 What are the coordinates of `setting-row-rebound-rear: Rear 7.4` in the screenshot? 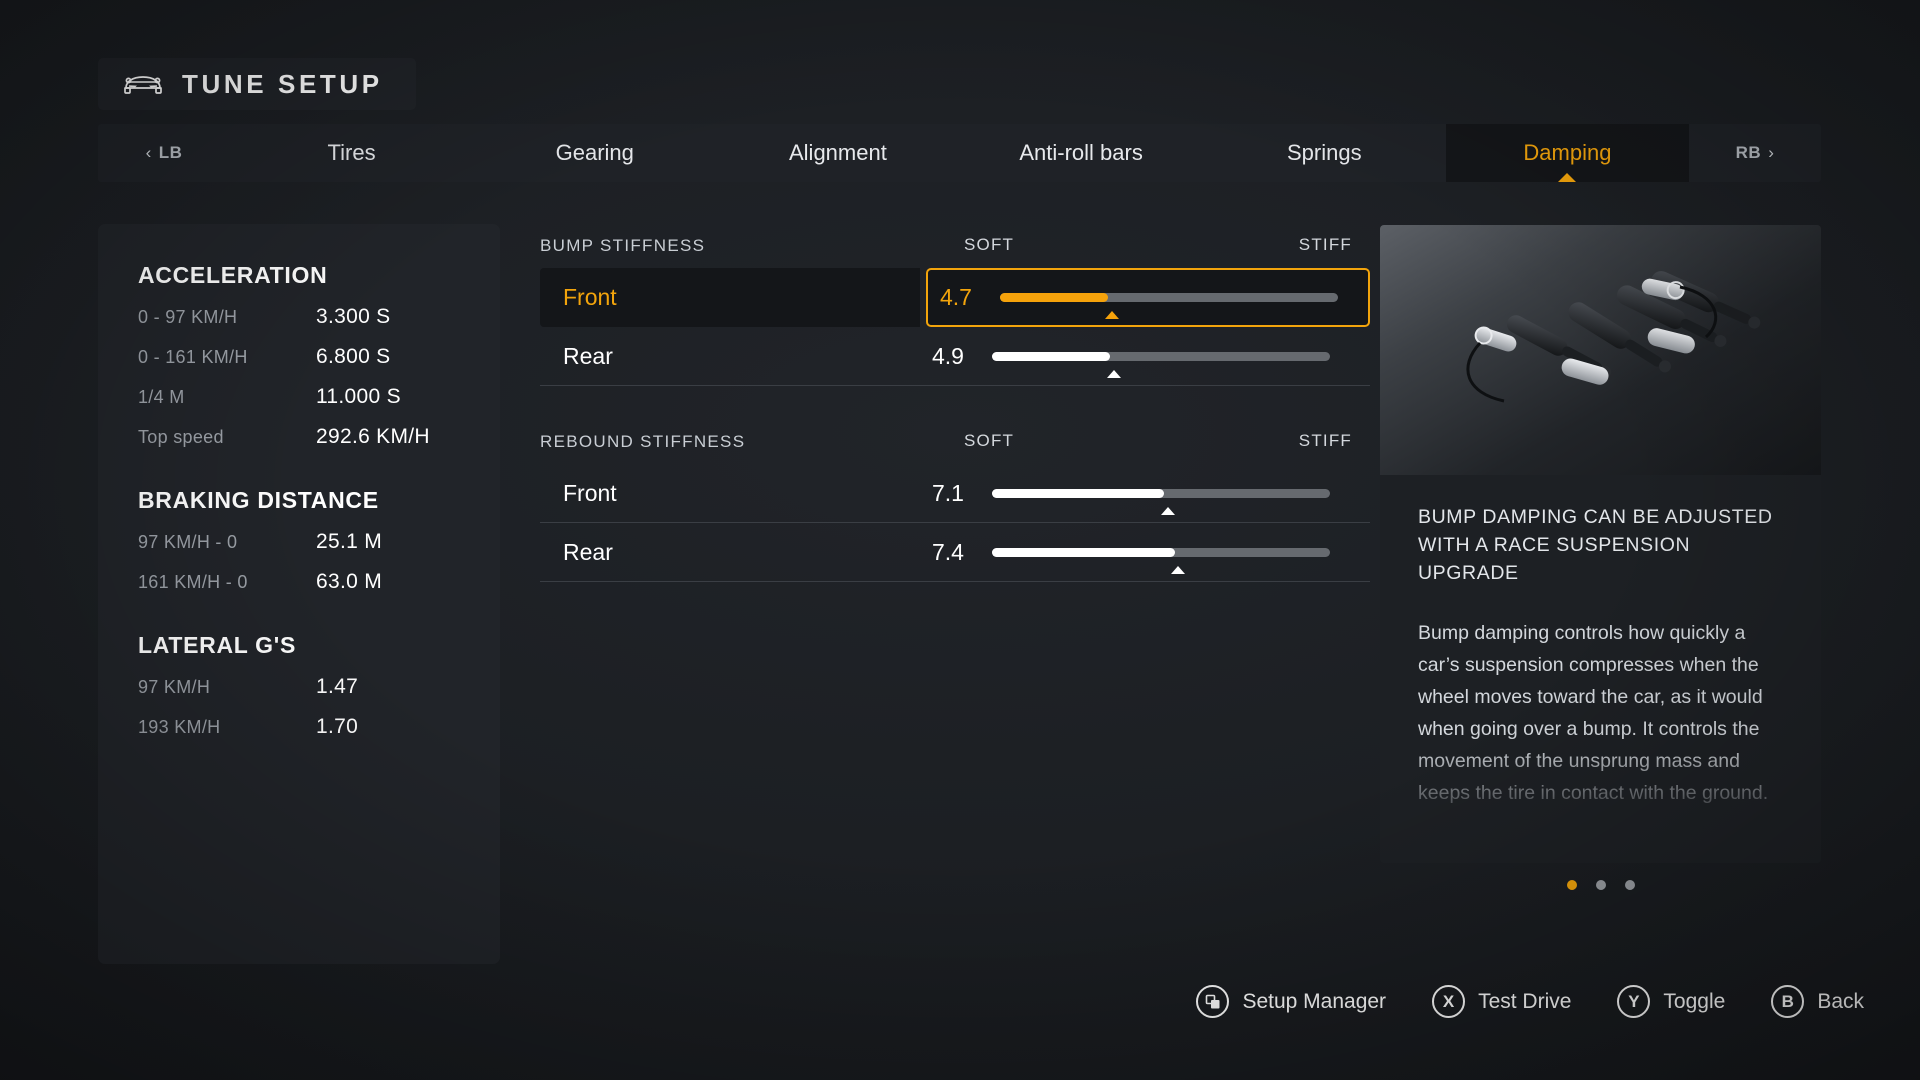 It's located at (955, 552).